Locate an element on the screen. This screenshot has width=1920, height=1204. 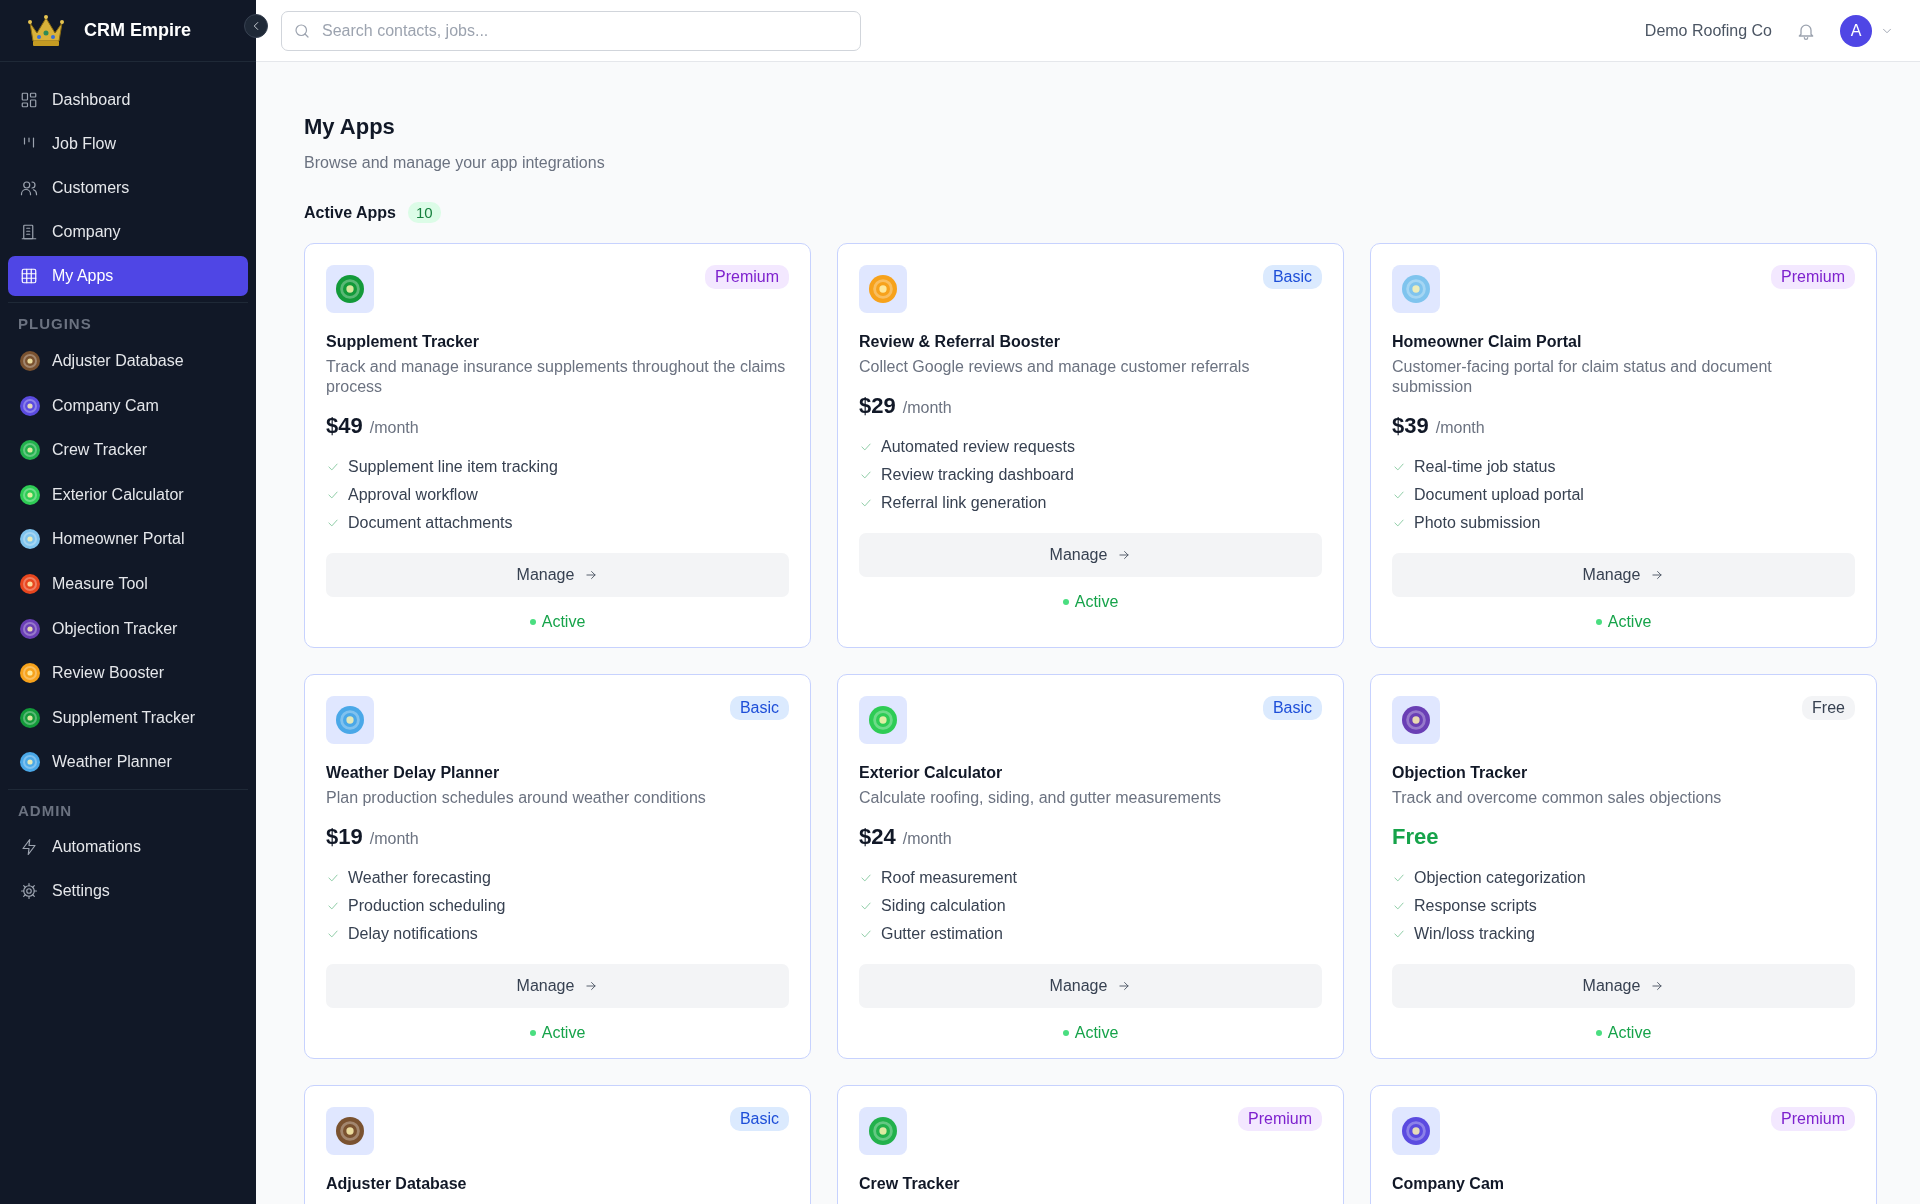
feature-text: Automated review requests is located at coordinates (978, 447).